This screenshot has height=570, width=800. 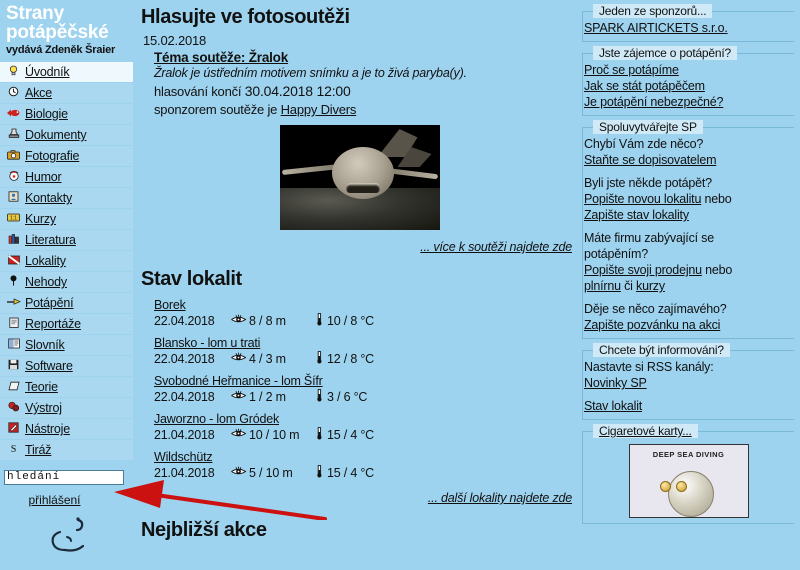 I want to click on floppy-icon, so click(x=13, y=366).